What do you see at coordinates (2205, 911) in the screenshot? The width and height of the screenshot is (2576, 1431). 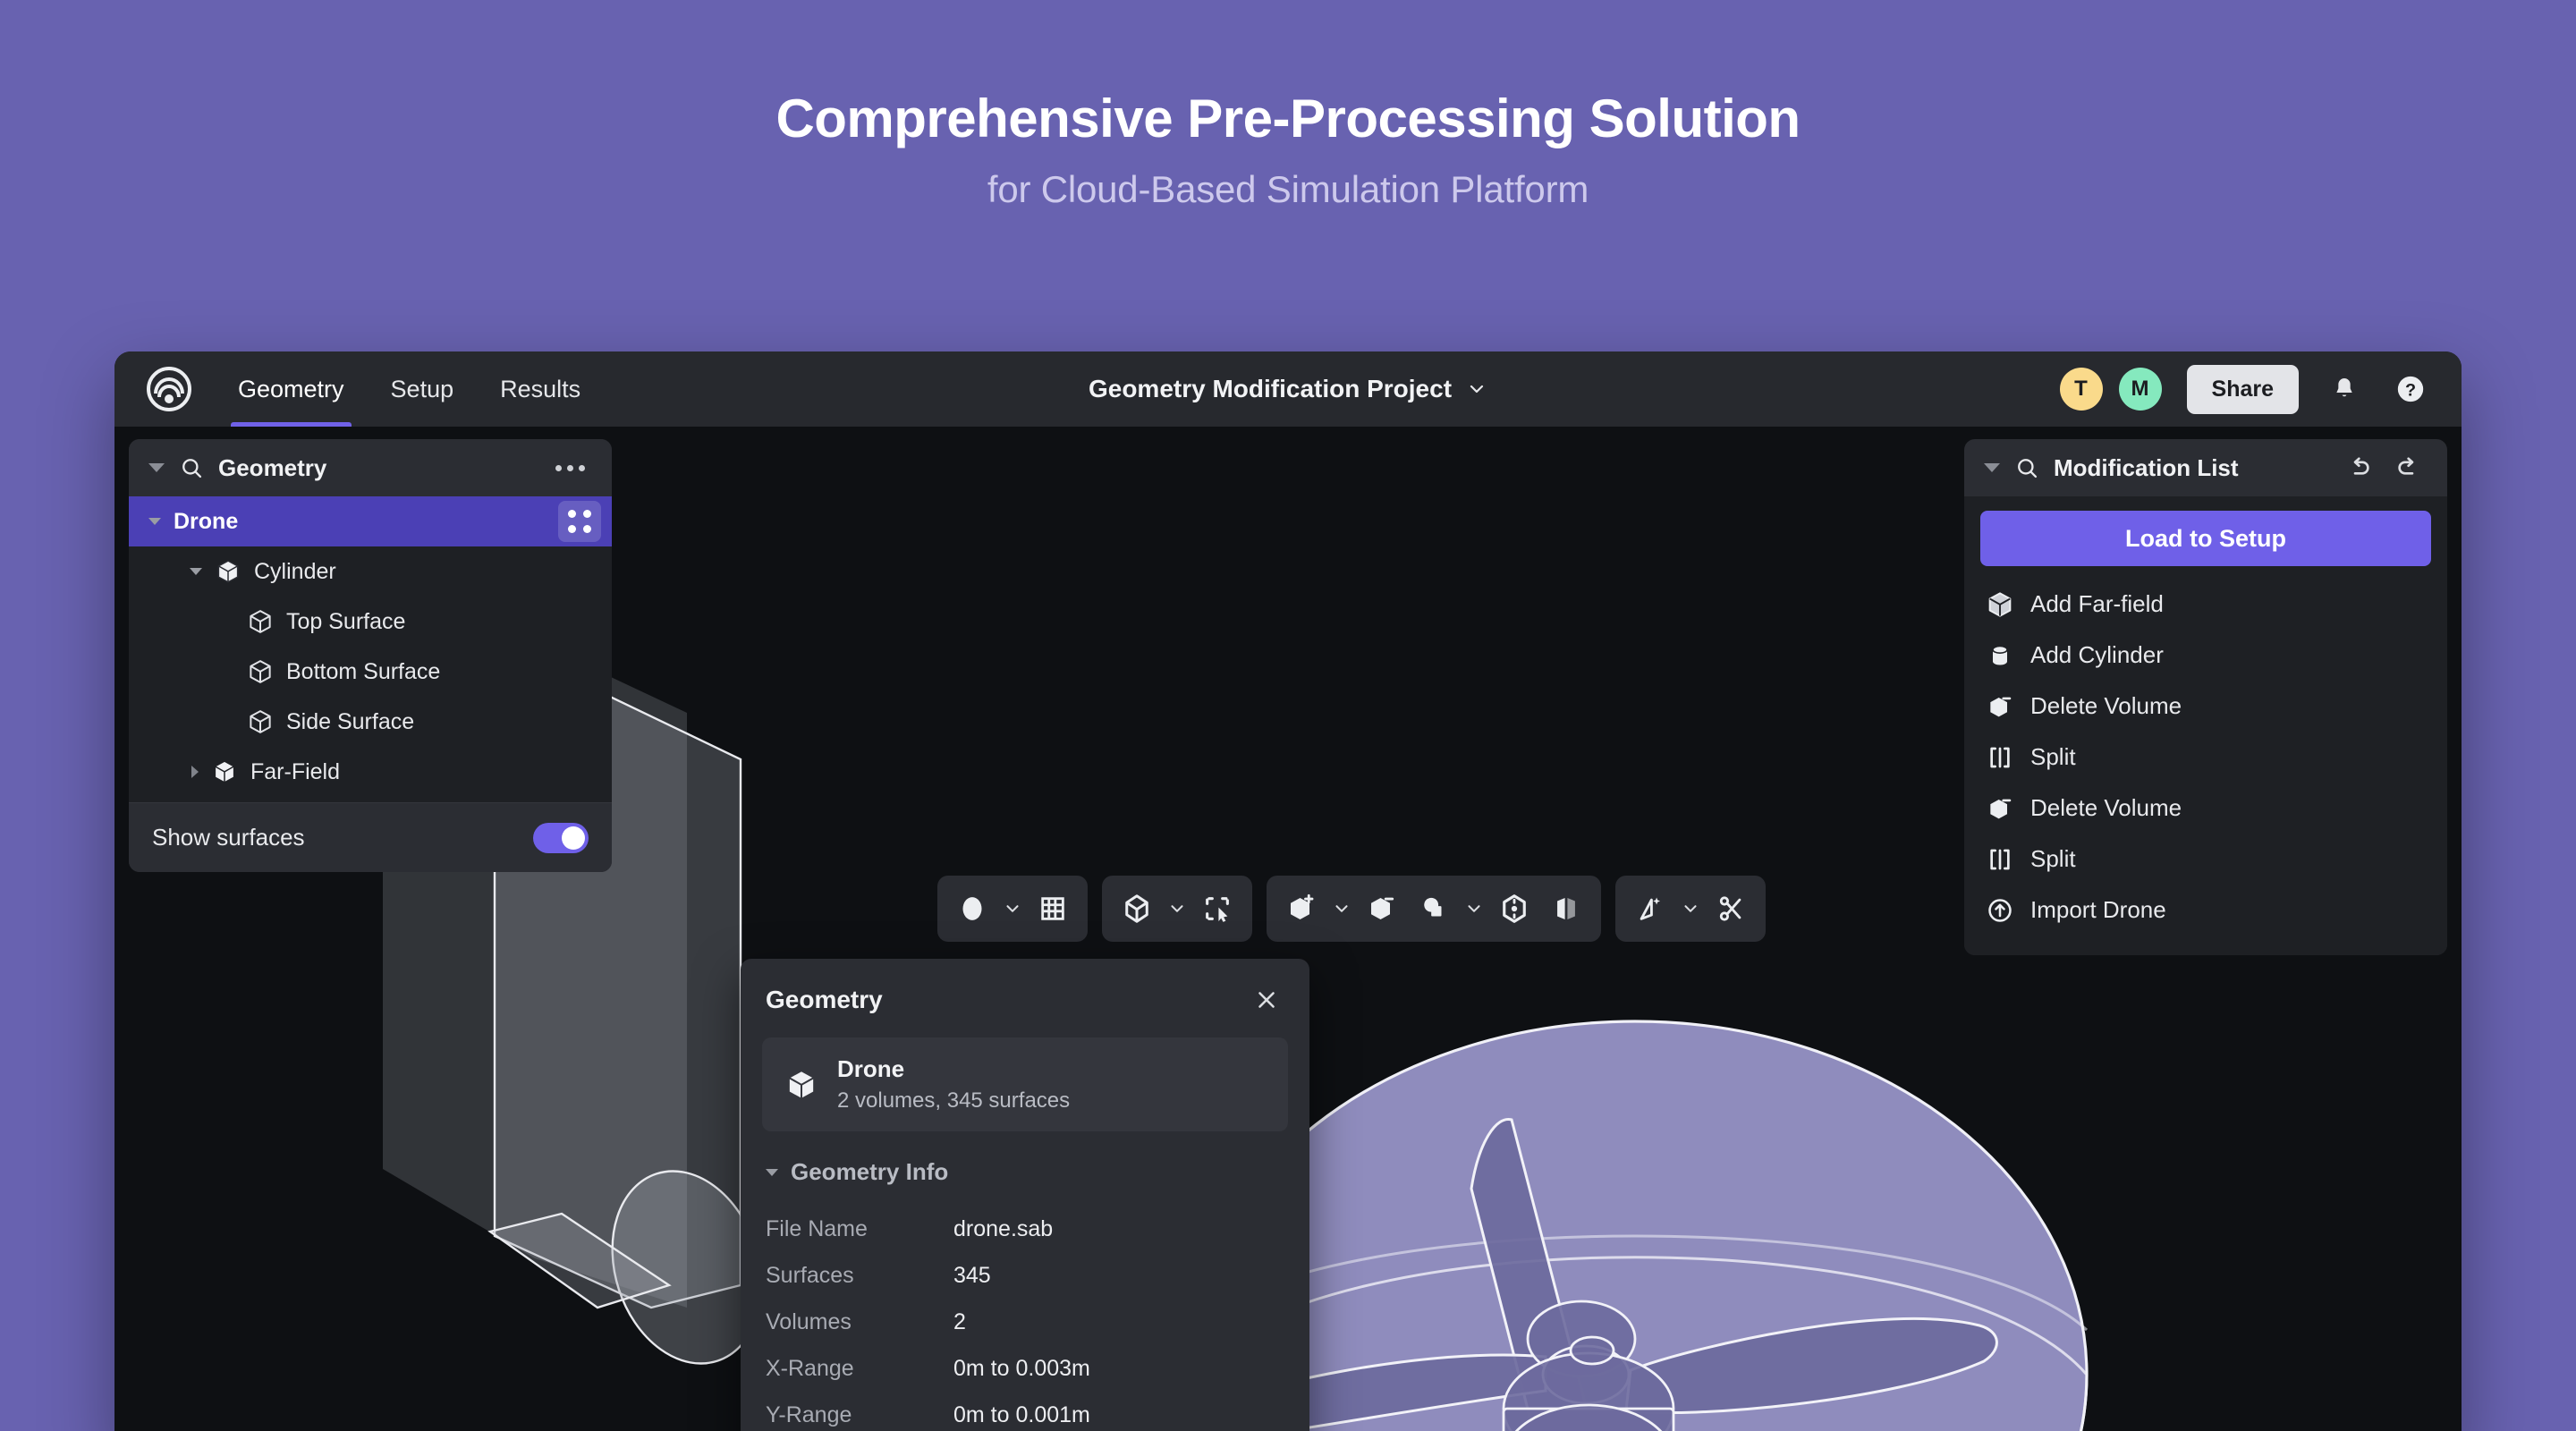 I see `mod-item-import-drone: Import Drone` at bounding box center [2205, 911].